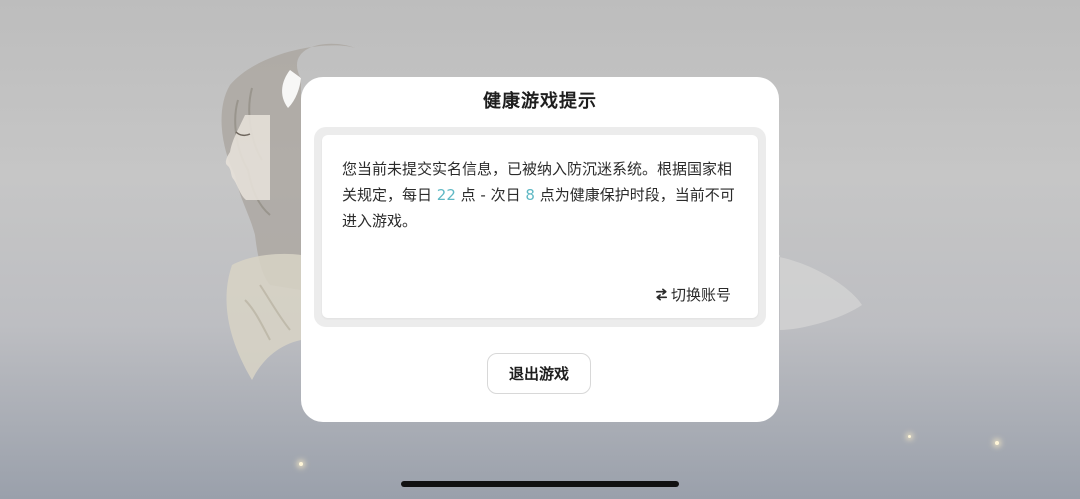 The height and width of the screenshot is (499, 1080). Describe the element at coordinates (539, 373) in the screenshot. I see `exit-game-button: 退出游戏` at that location.